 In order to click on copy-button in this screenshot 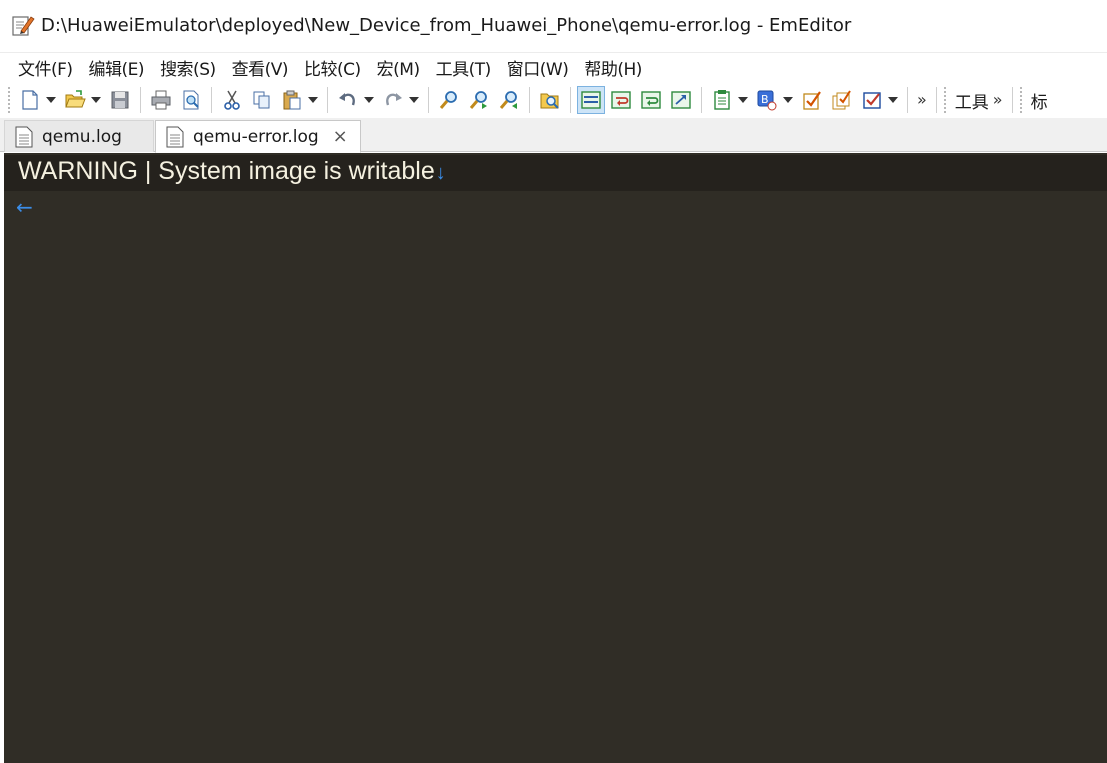, I will do `click(262, 100)`.